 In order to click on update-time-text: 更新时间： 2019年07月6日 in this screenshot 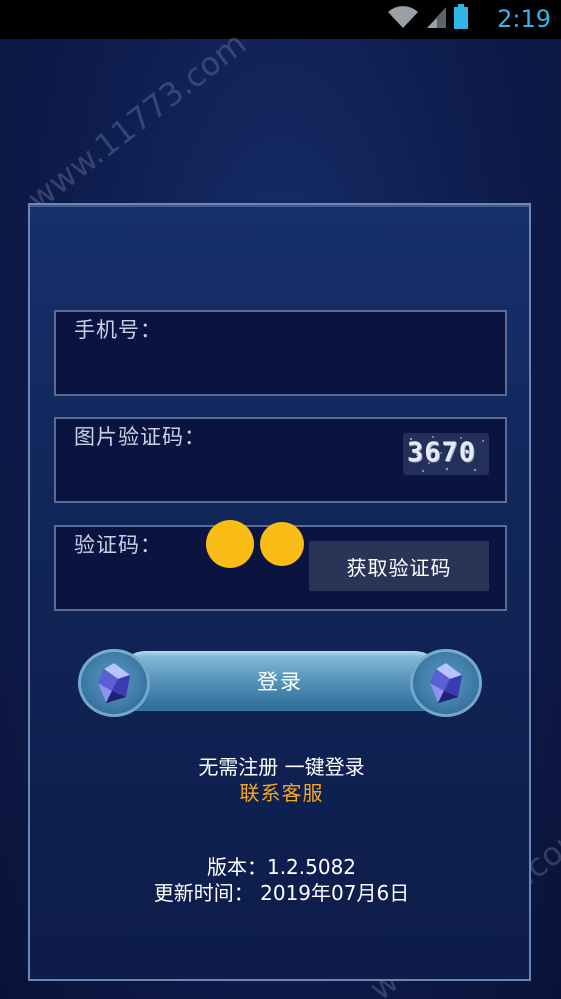, I will do `click(281, 893)`.